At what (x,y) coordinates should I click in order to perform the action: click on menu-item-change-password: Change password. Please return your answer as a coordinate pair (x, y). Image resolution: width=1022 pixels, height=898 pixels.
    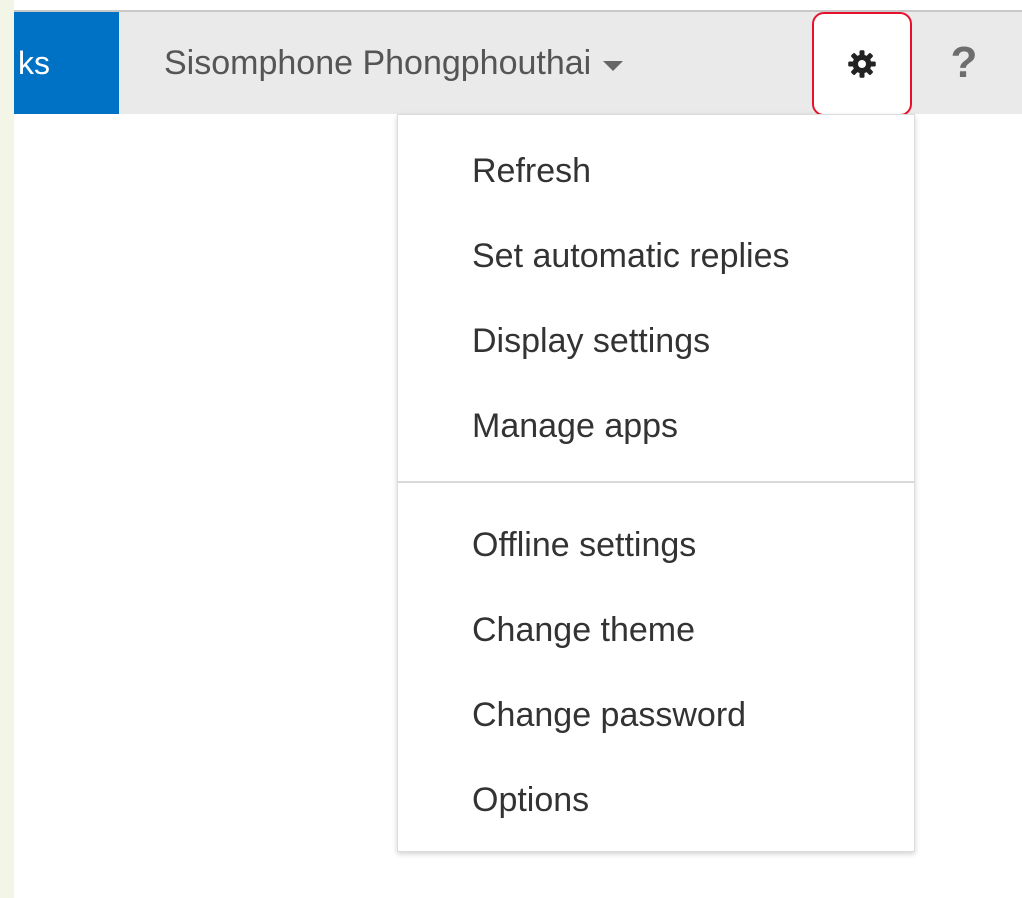
    Looking at the image, I should click on (656, 715).